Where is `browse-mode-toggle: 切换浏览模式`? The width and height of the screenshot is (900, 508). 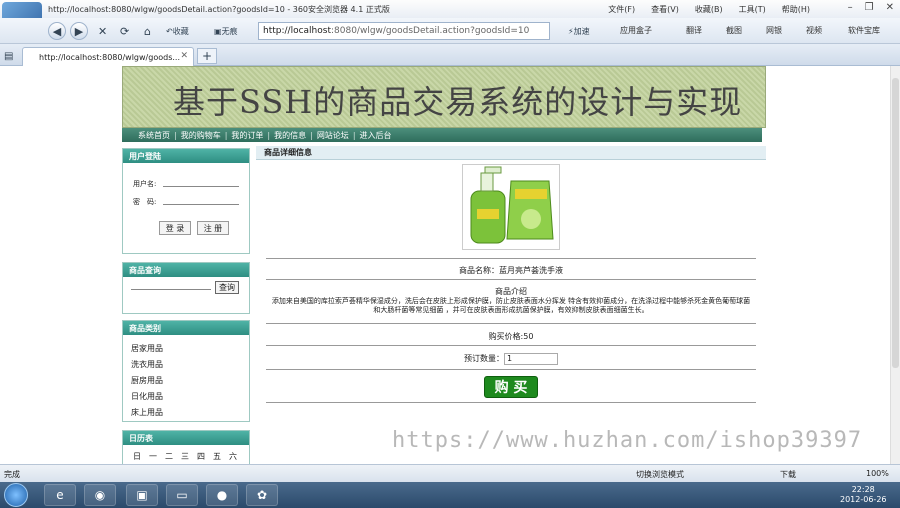
browse-mode-toggle: 切换浏览模式 is located at coordinates (660, 474).